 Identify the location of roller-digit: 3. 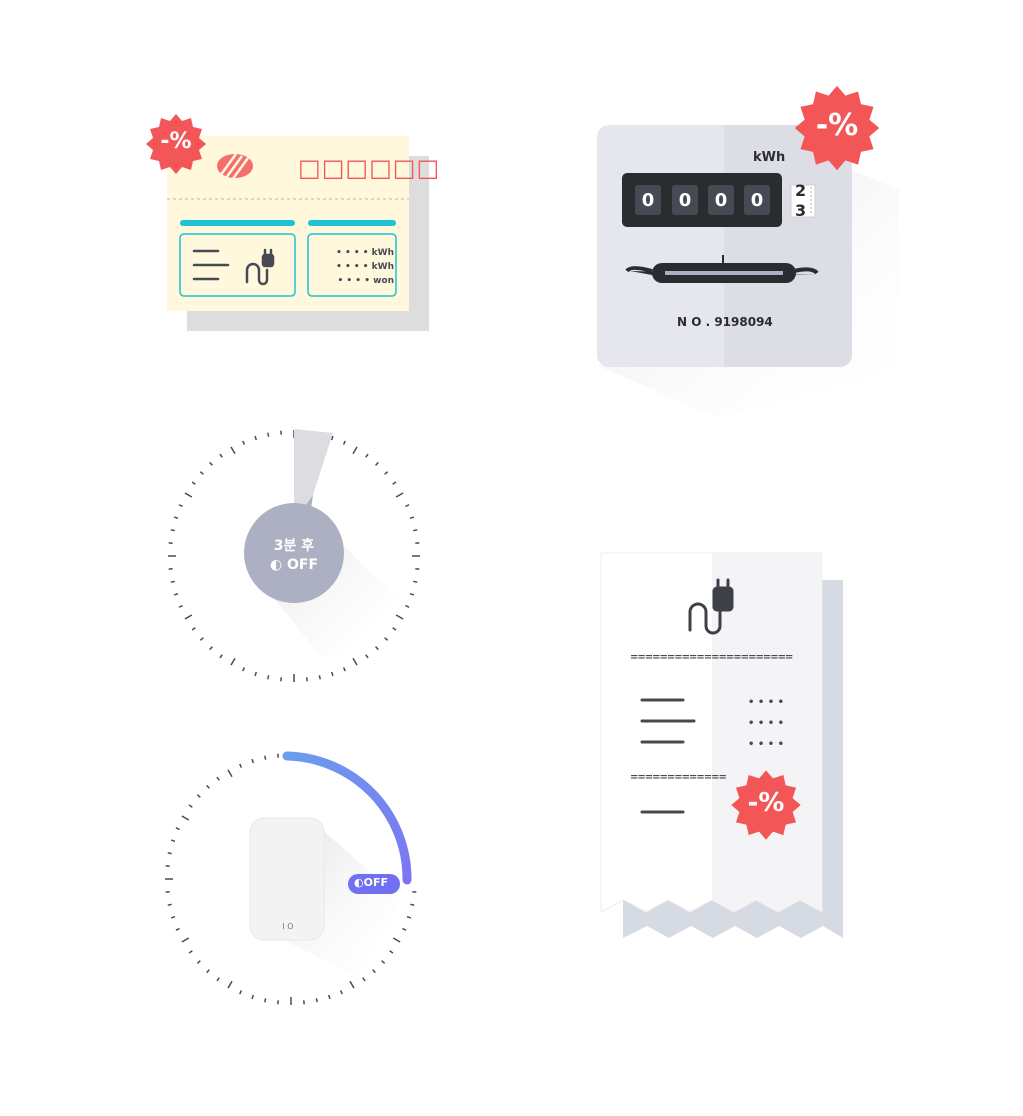
(801, 209).